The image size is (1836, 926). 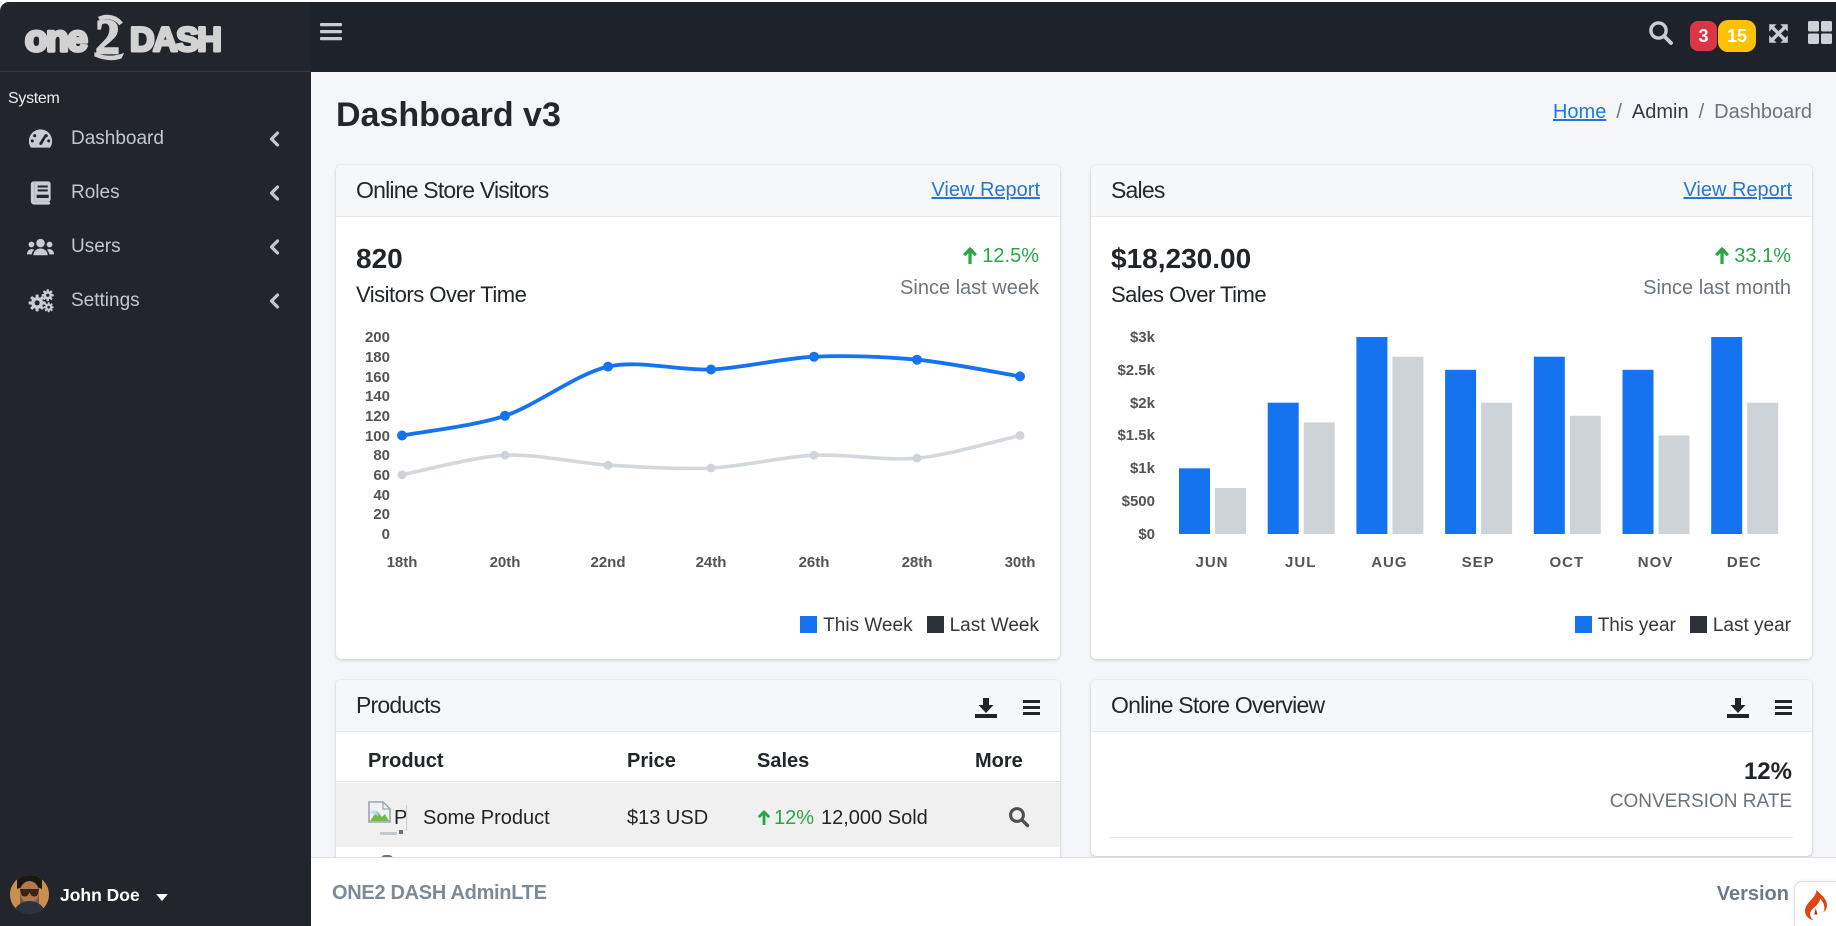 I want to click on svg-text: 60, so click(x=381, y=475).